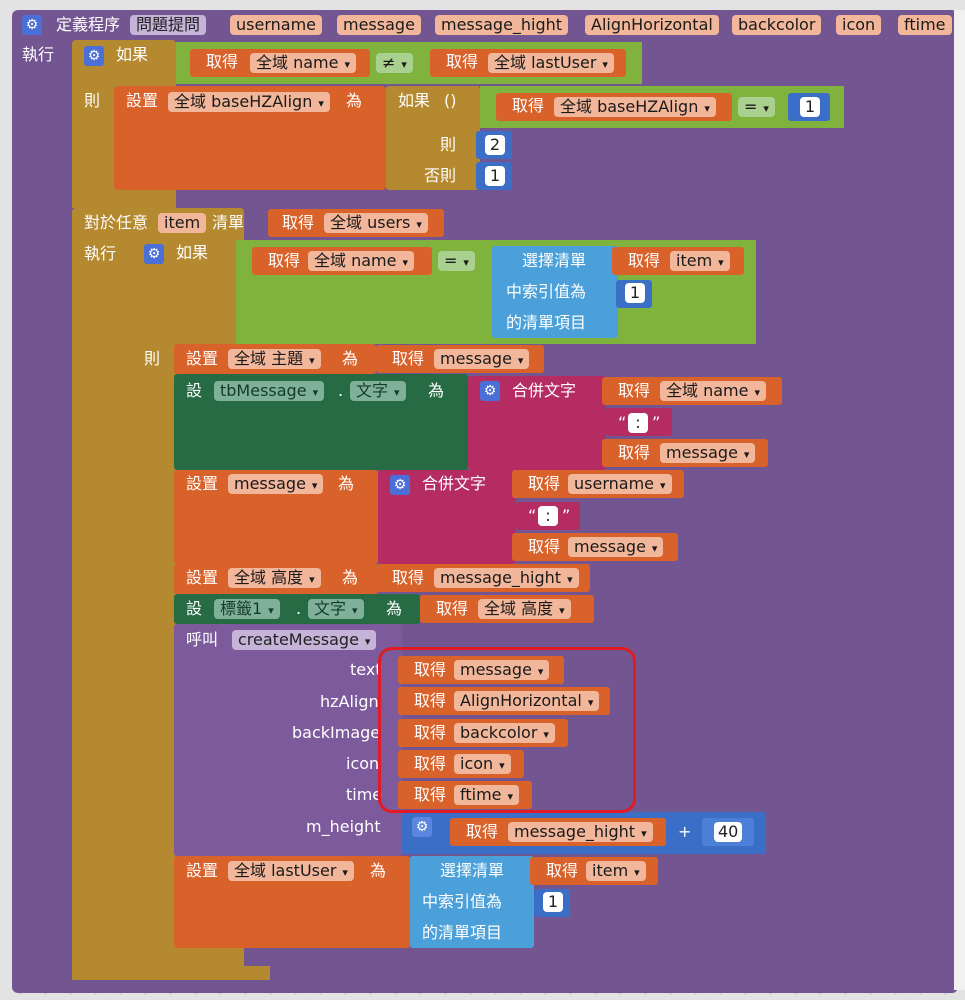 The width and height of the screenshot is (965, 1000). What do you see at coordinates (202, 639) in the screenshot?
I see `call-label: 呼叫` at bounding box center [202, 639].